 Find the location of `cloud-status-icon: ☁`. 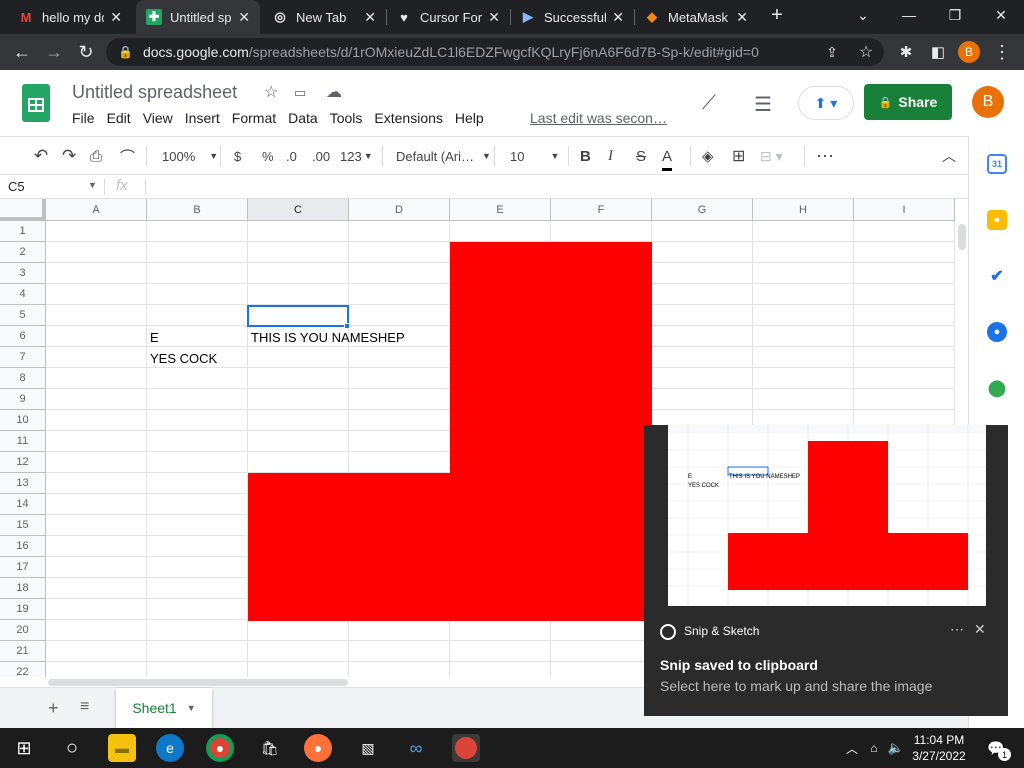

cloud-status-icon: ☁ is located at coordinates (334, 92).